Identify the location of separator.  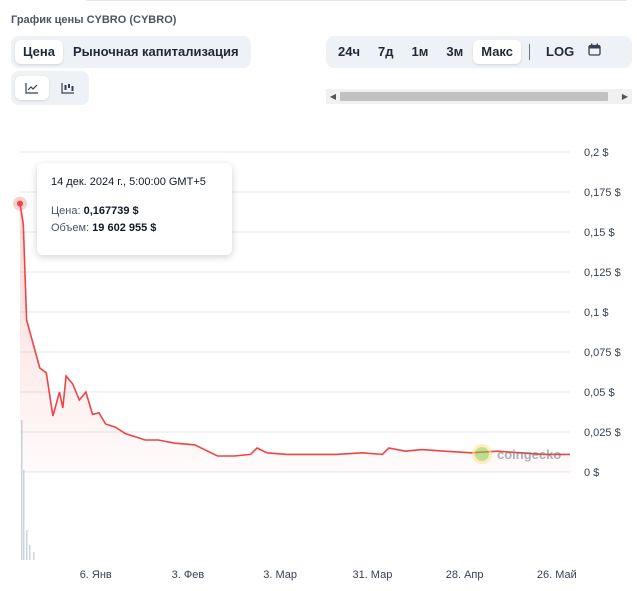
(530, 52).